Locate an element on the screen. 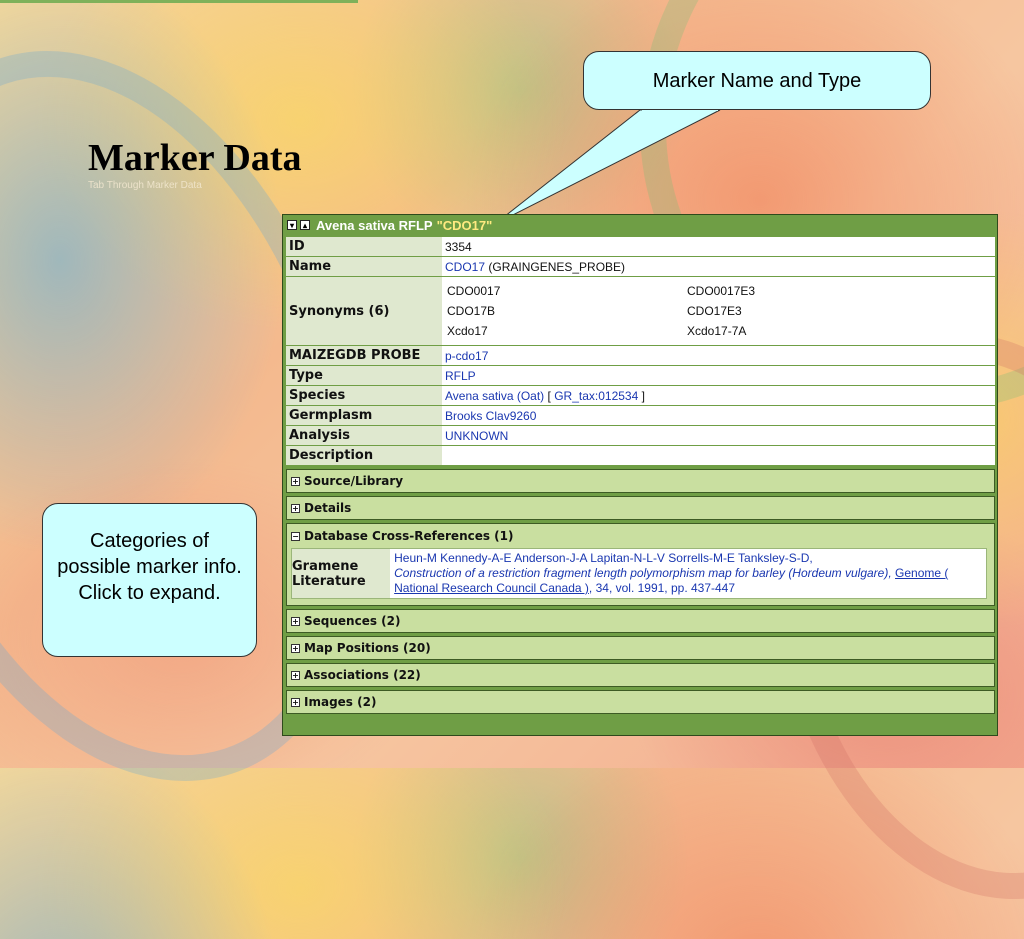 Image resolution: width=1024 pixels, height=939 pixels. panel-header: ▾ ▴ Avena sativa RFLP "CDO17" is located at coordinates (640, 225).